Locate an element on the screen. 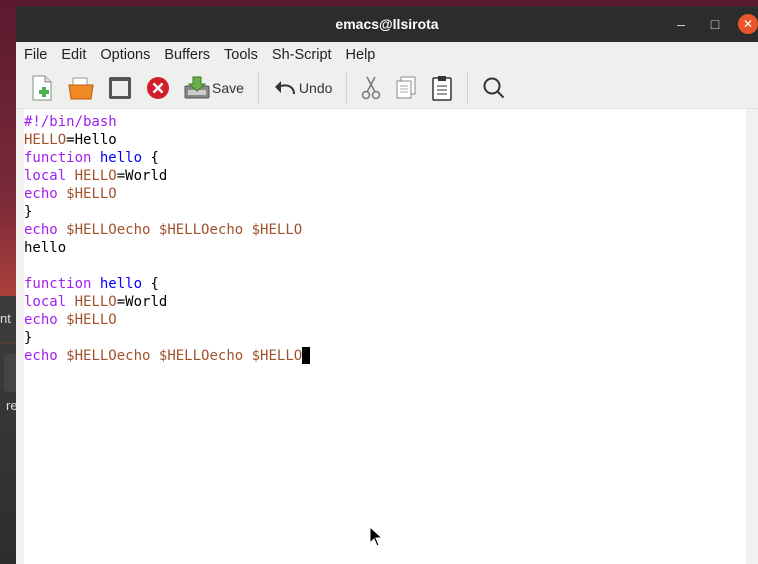  menu-options: Options is located at coordinates (125, 55).